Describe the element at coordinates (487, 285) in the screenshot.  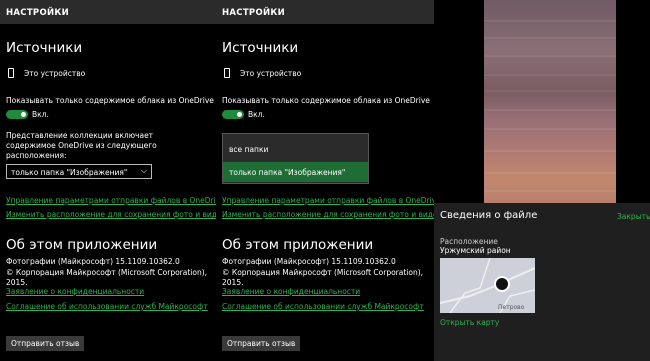
I see `location-map: Петрово` at that location.